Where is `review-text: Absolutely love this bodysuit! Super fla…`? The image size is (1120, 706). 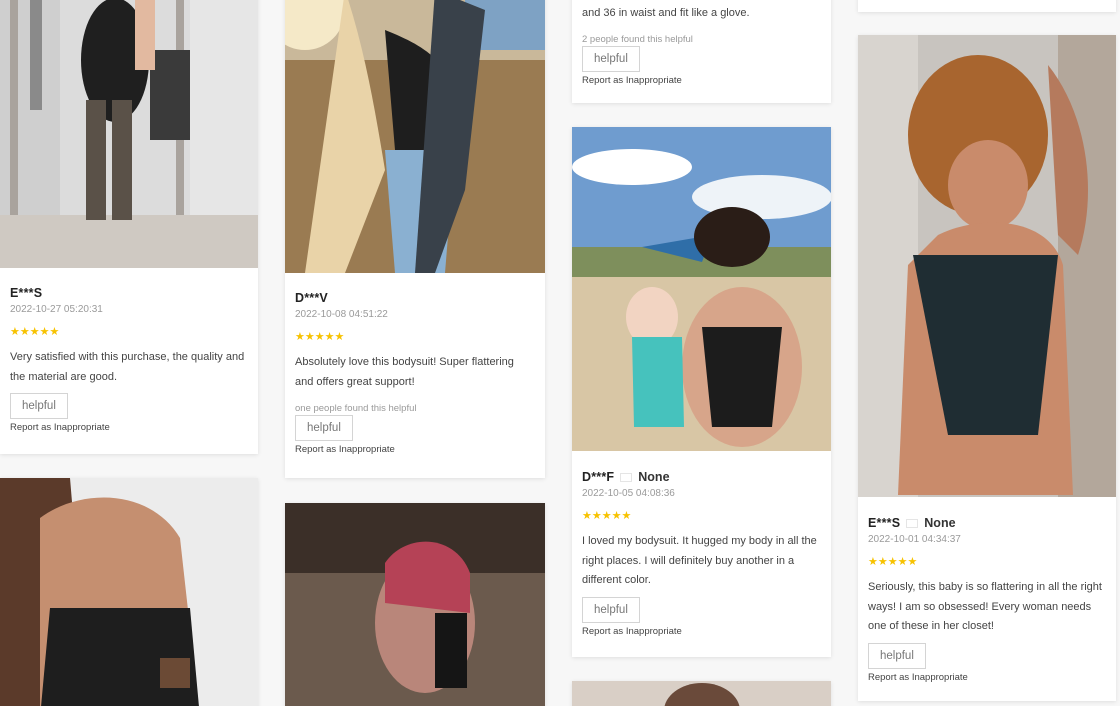 review-text: Absolutely love this bodysuit! Super fla… is located at coordinates (404, 372).